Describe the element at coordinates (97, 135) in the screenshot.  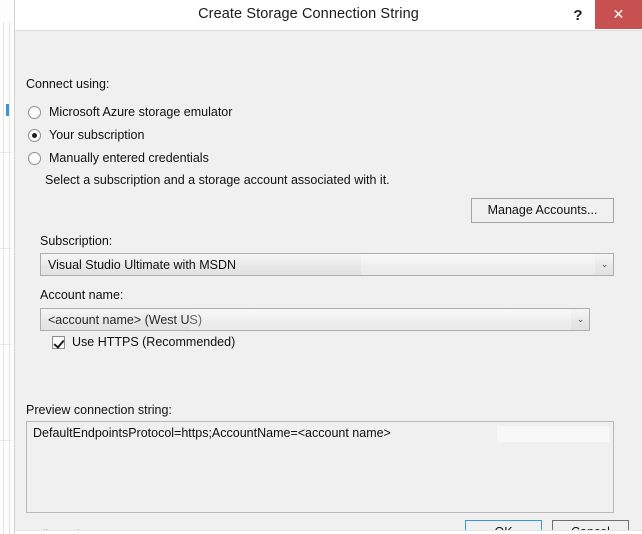
I see `radio-label-your-subscription: Your subscription` at that location.